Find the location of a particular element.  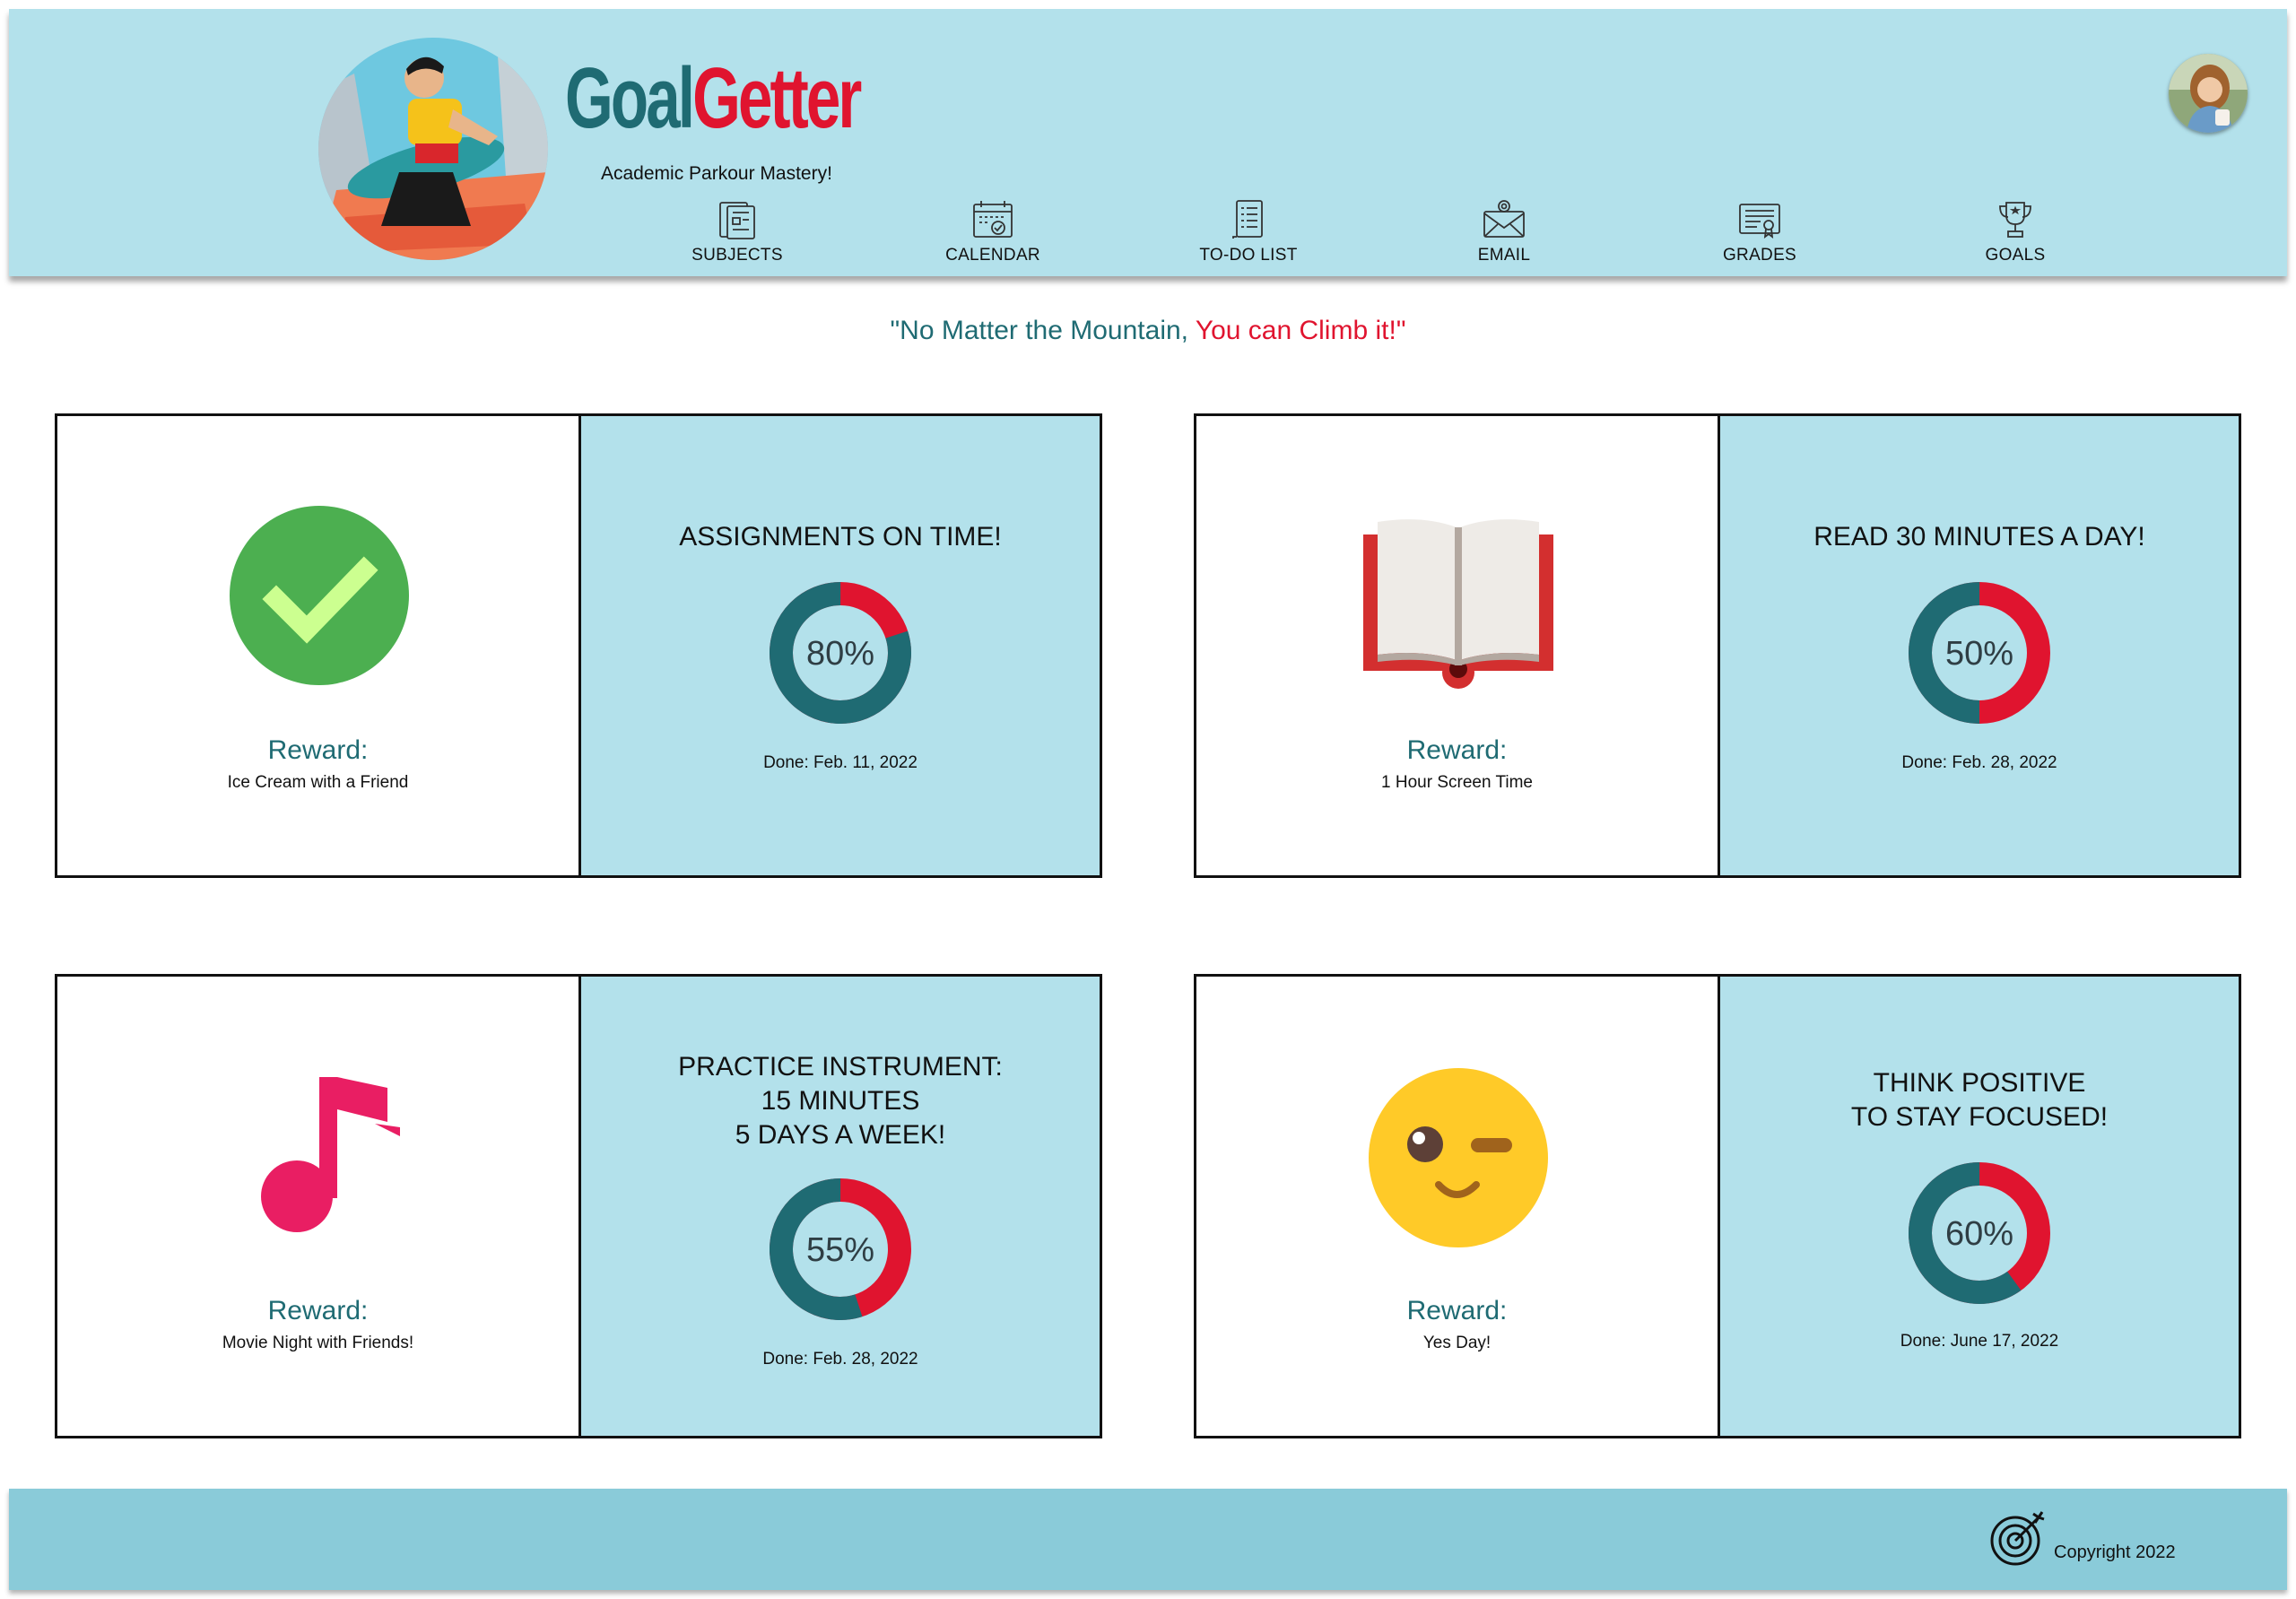

goal-title-line: 5 DAYS A WEEK! is located at coordinates (840, 1135).